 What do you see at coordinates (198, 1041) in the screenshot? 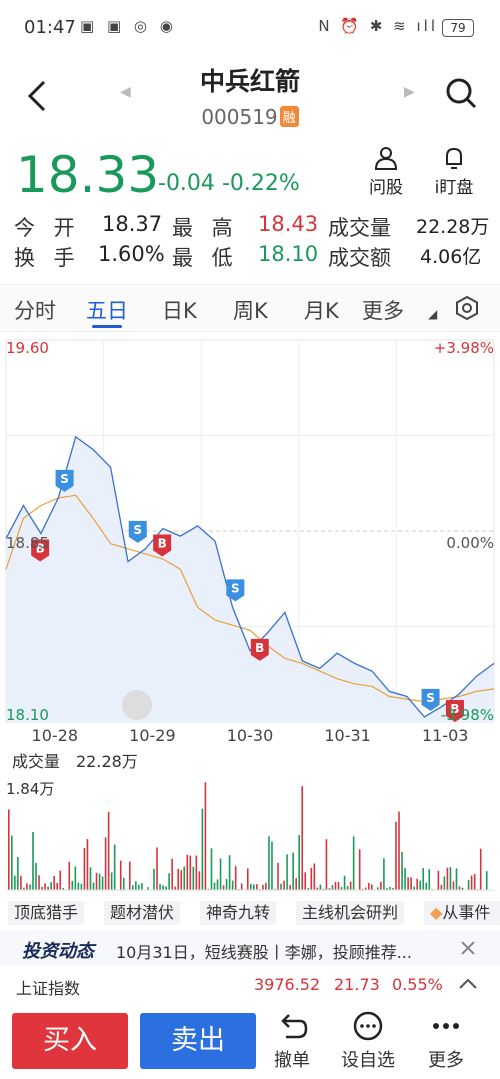
I see `sell-button: 卖出` at bounding box center [198, 1041].